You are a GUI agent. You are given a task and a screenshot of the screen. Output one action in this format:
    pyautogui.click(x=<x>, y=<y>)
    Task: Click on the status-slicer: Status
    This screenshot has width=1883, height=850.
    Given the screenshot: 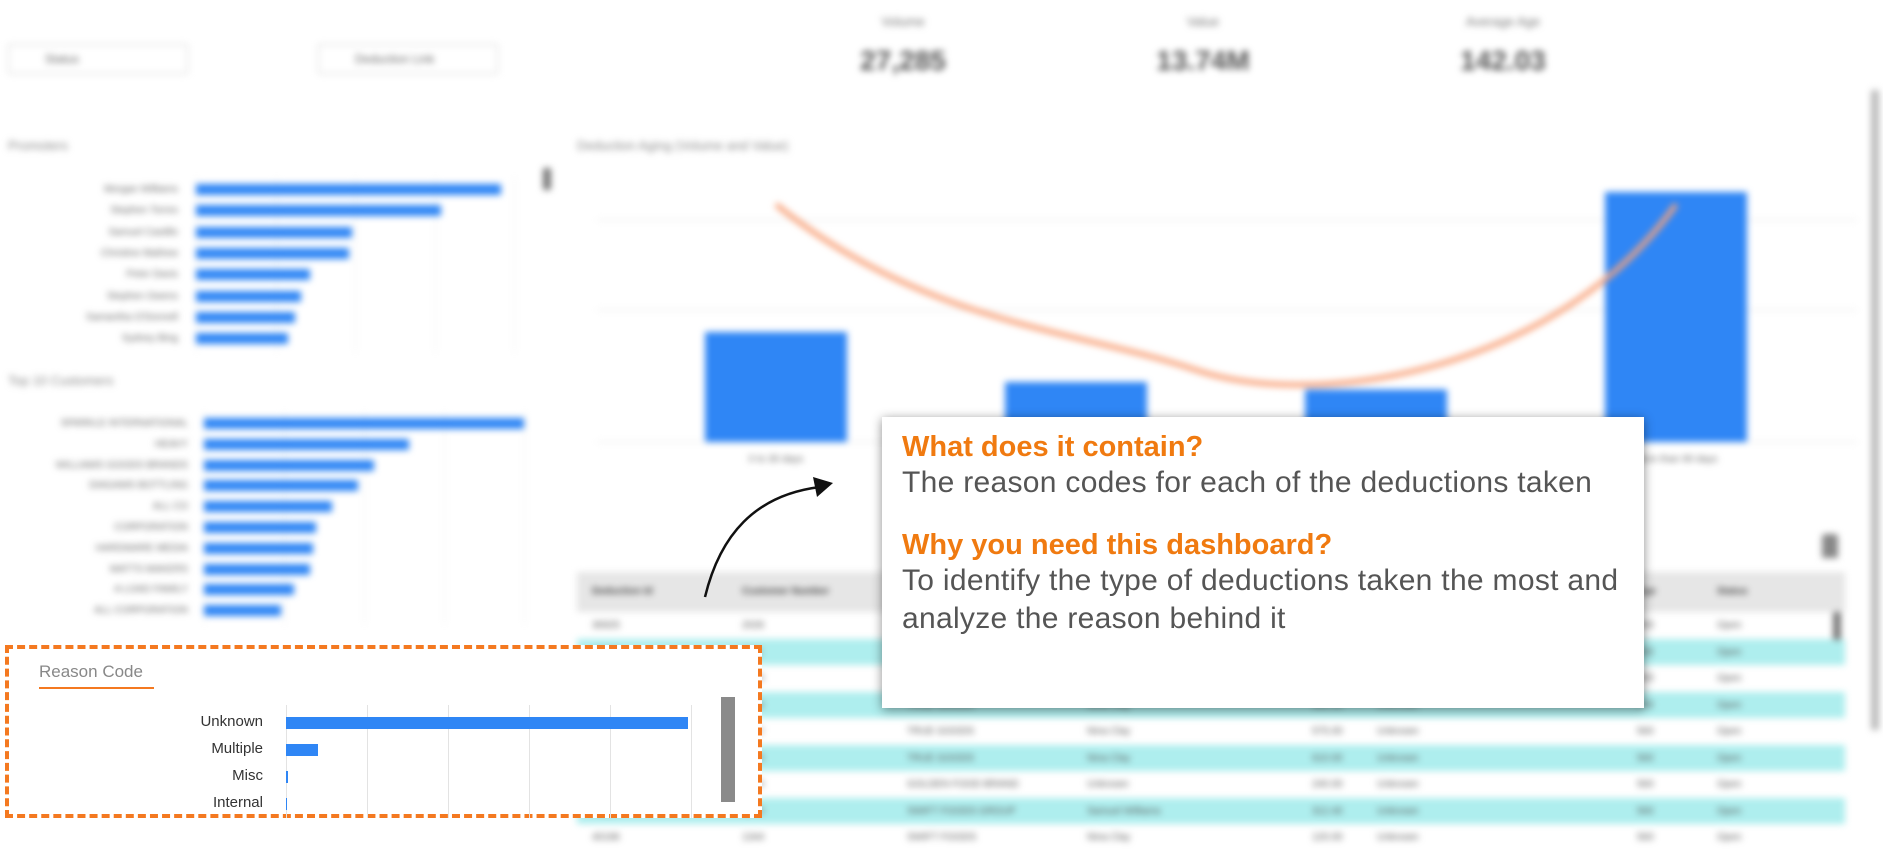 What is the action you would take?
    pyautogui.click(x=98, y=59)
    